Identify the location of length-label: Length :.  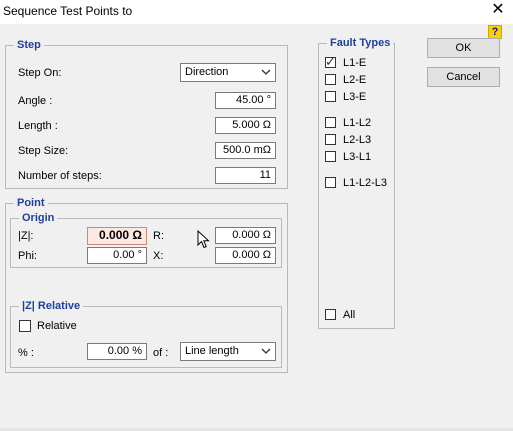
(38, 126).